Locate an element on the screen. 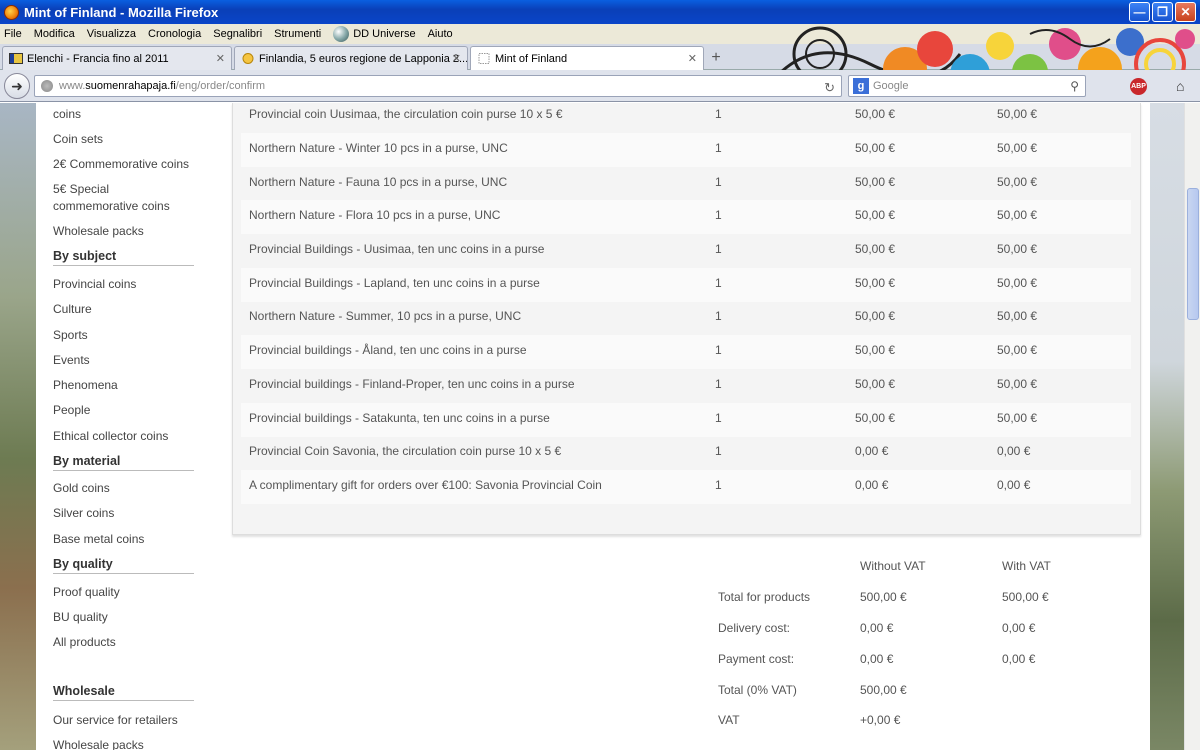 The width and height of the screenshot is (1200, 750). menu-strumenti: Strumenti is located at coordinates (297, 34).